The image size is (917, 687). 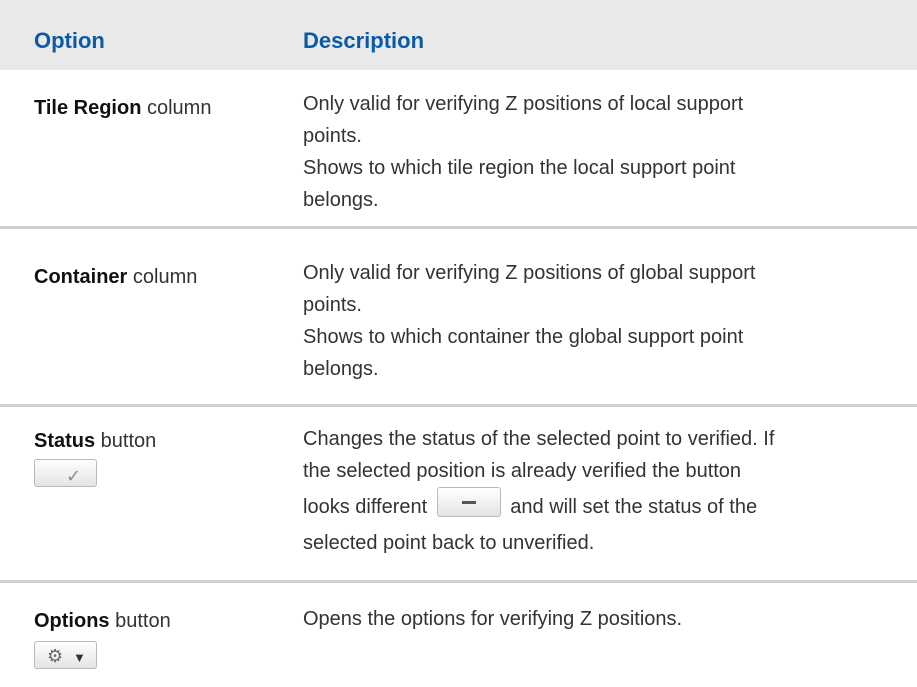 I want to click on unverify-button-sample, so click(x=468, y=501).